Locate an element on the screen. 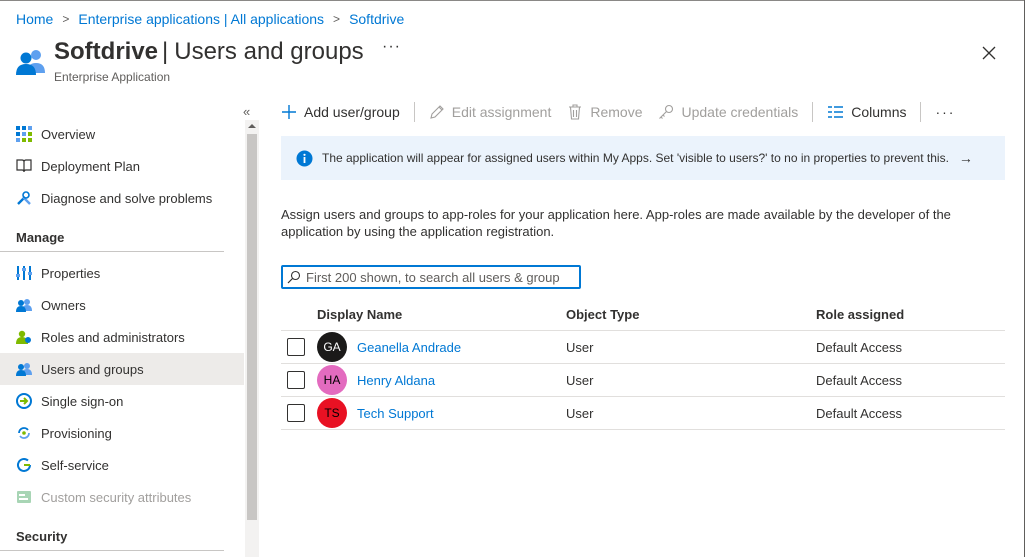  sidebar-scroll-thumb is located at coordinates (252, 327).